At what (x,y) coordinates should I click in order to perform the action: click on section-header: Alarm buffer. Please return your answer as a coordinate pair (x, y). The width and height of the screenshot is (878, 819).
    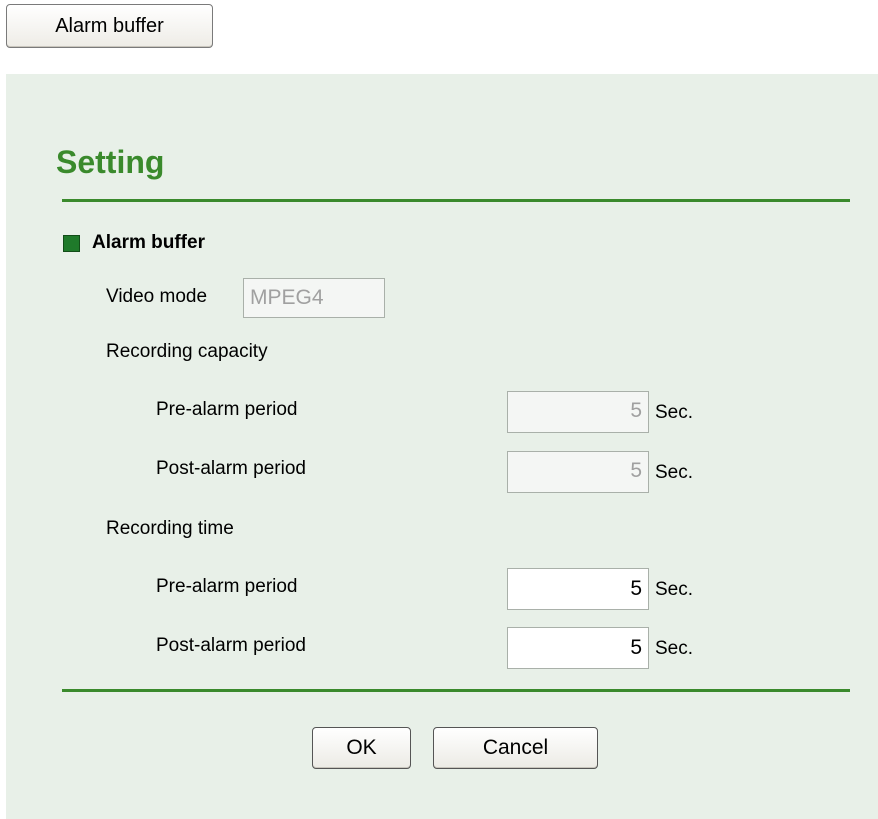
    Looking at the image, I should click on (134, 243).